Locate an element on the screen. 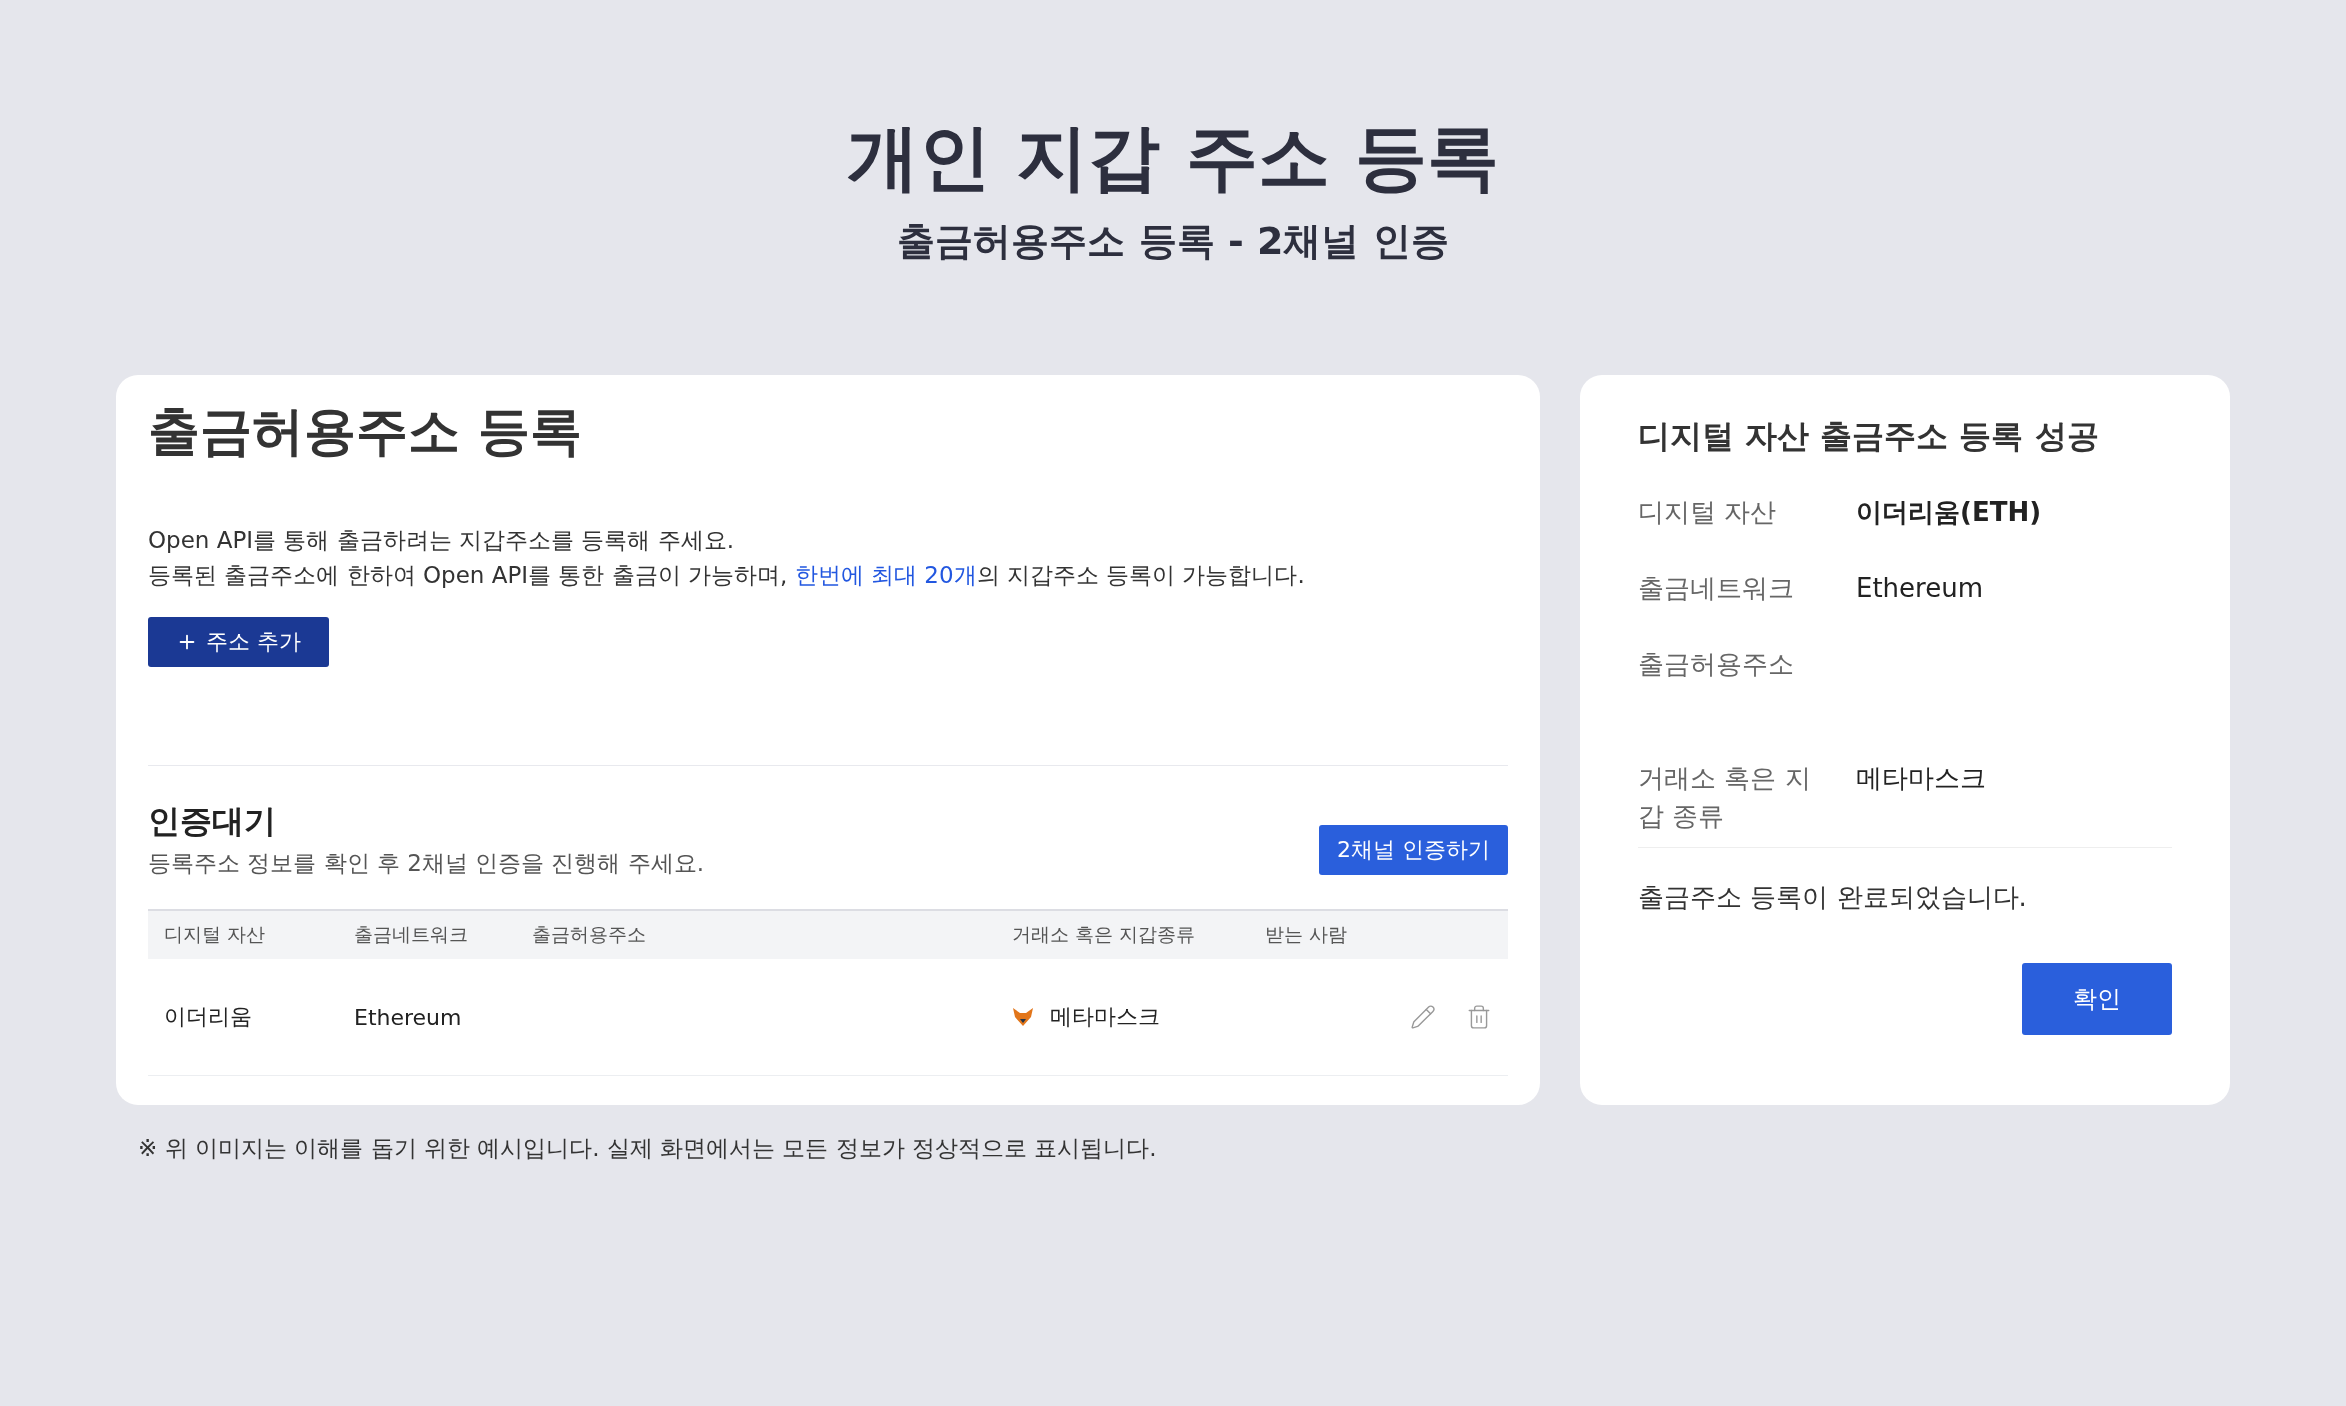  description-text: Open API를 통해 출금하려는 지갑주소를 등록해 주세요. is located at coordinates (441, 540).